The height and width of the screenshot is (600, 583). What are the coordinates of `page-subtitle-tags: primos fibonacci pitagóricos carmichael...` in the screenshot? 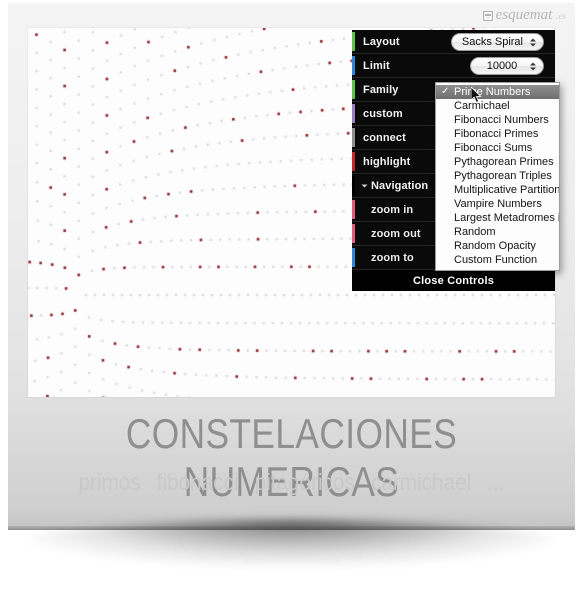 It's located at (291, 482).